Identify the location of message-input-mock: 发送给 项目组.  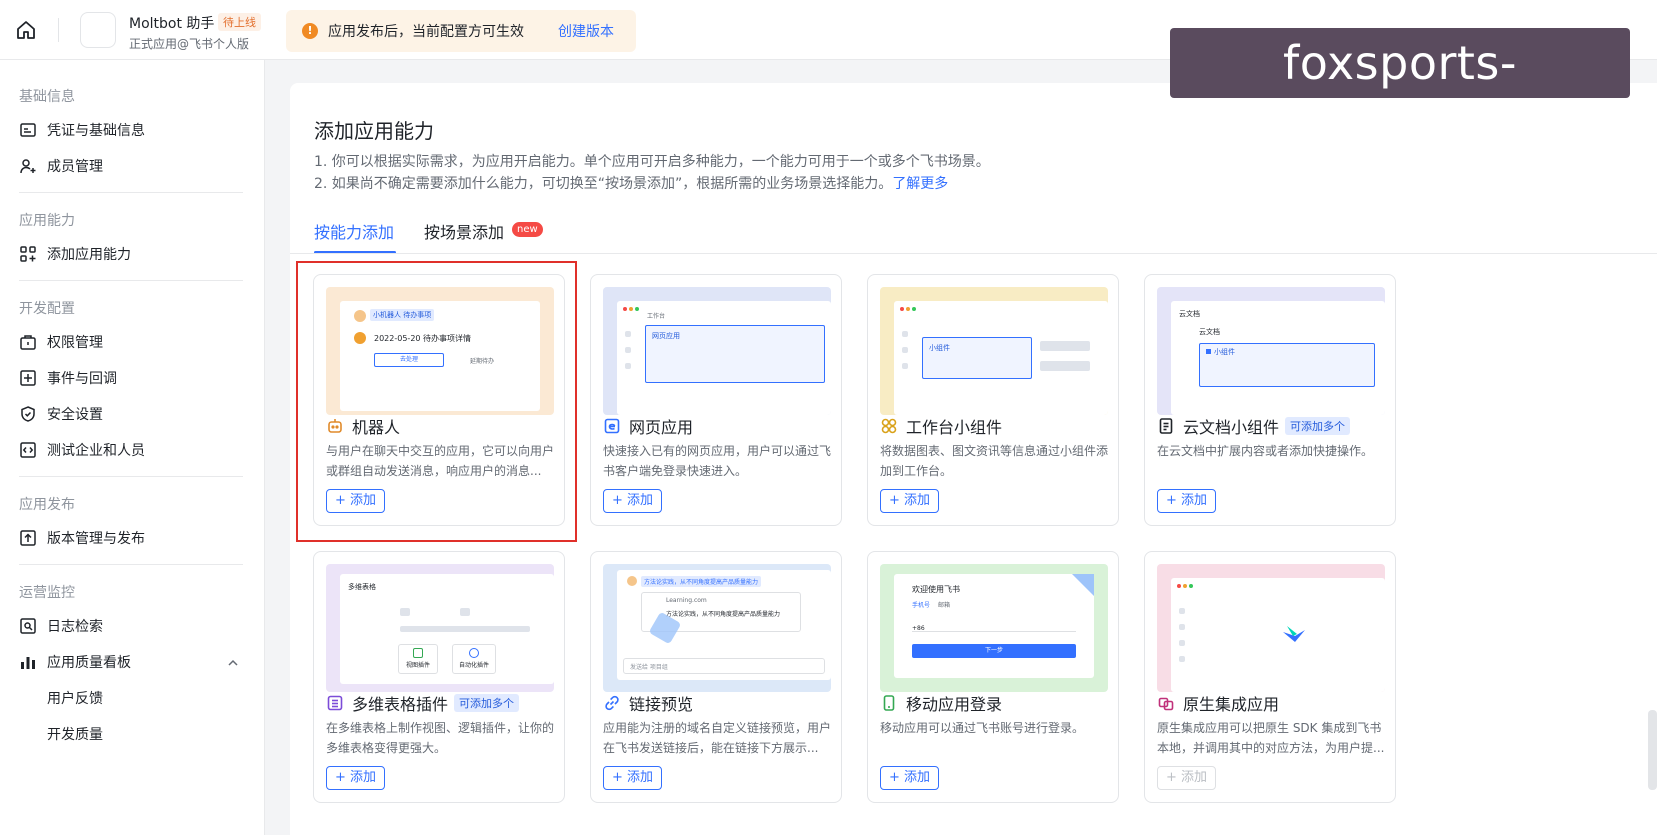
(724, 666).